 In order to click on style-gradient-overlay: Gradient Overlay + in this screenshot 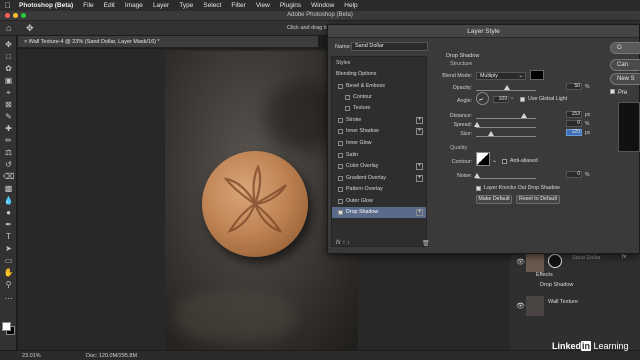, I will do `click(379, 178)`.